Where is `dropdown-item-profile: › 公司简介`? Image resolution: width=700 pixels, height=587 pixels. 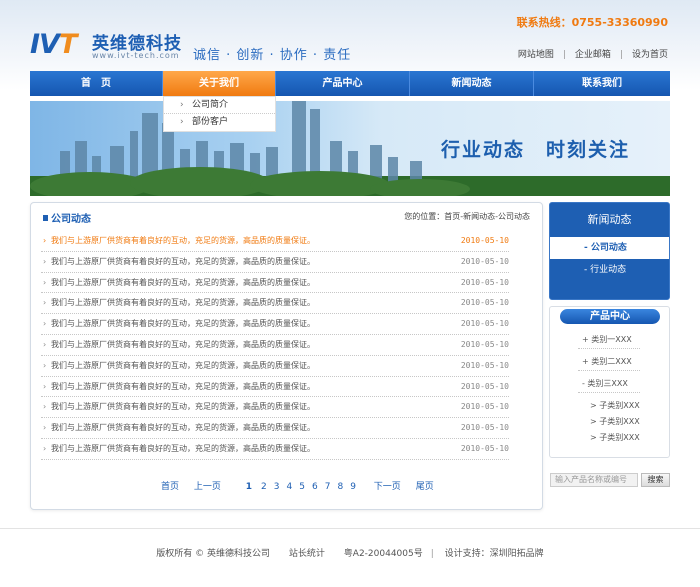 dropdown-item-profile: › 公司简介 is located at coordinates (219, 105).